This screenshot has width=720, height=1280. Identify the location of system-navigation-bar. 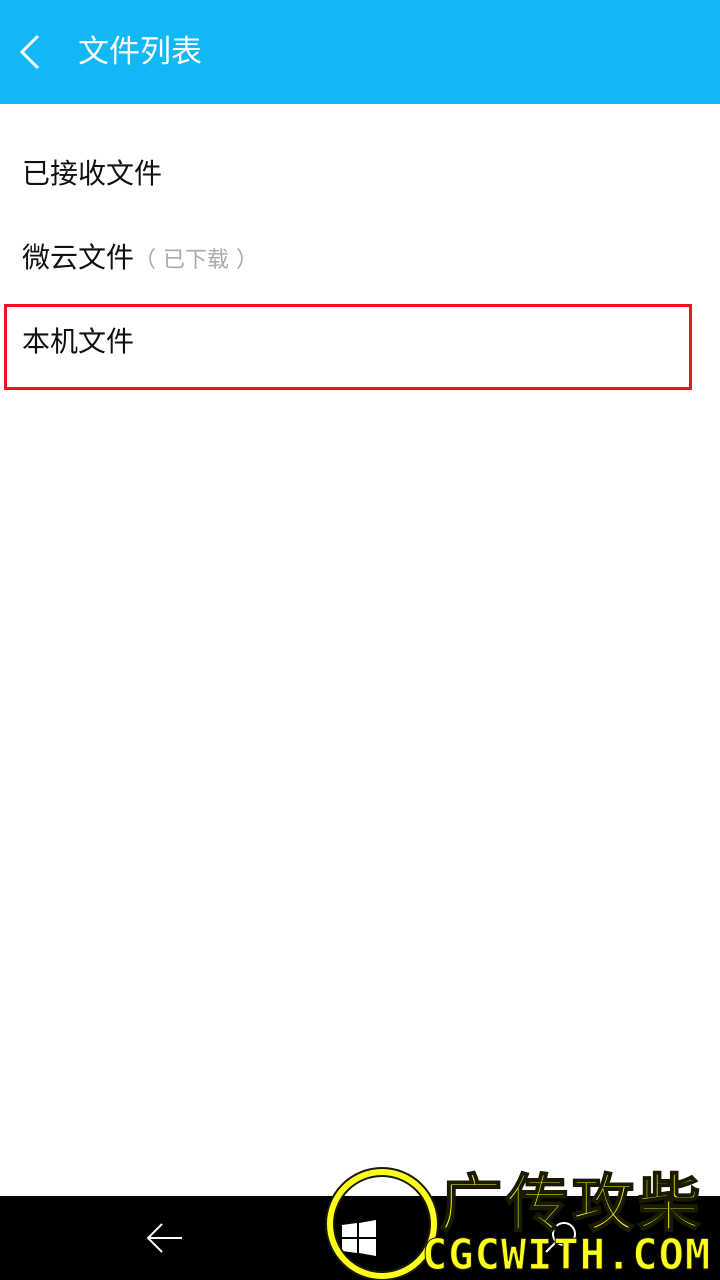
(360, 1238).